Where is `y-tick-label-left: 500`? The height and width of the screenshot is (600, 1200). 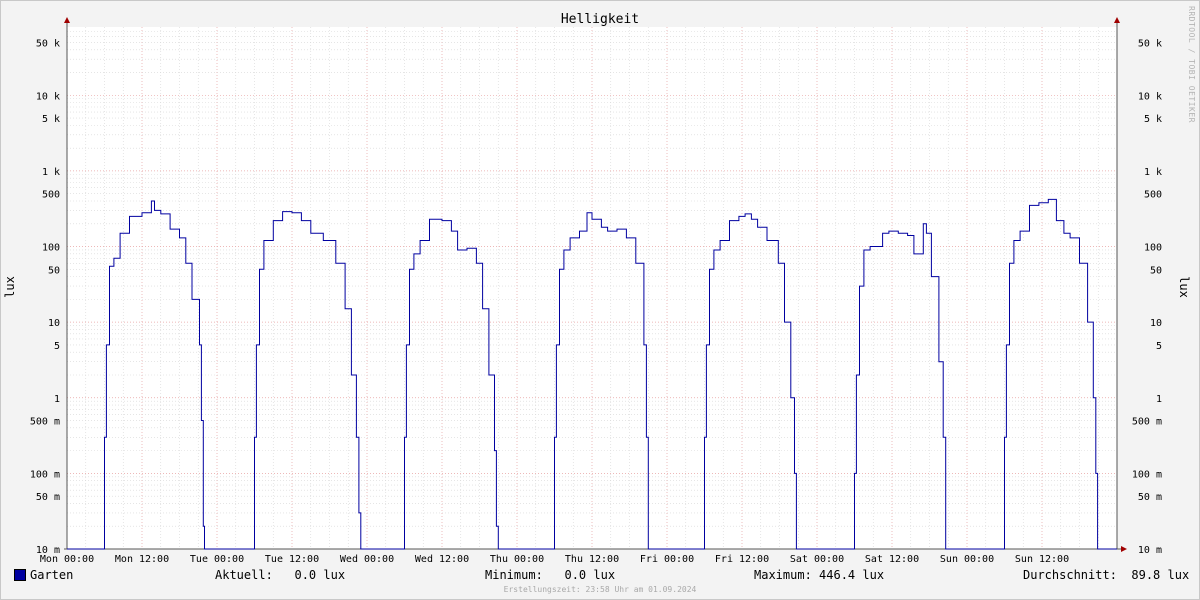
y-tick-label-left: 500 is located at coordinates (51, 195).